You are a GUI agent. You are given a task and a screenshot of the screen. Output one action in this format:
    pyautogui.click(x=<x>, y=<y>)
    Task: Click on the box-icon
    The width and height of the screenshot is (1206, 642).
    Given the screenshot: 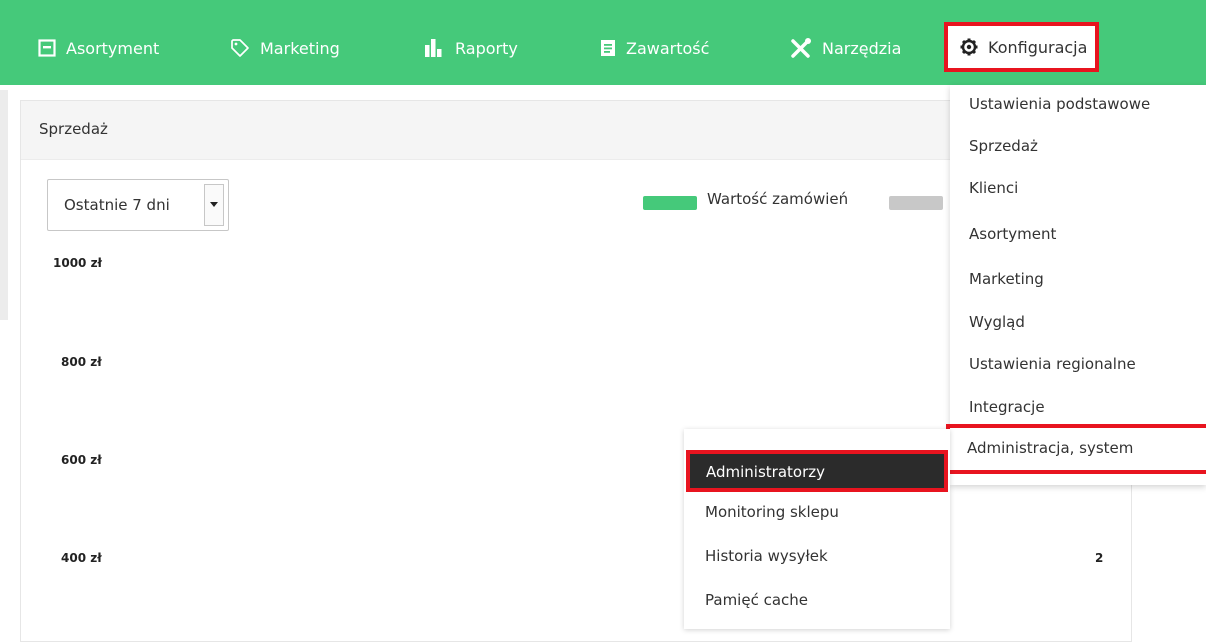 What is the action you would take?
    pyautogui.click(x=47, y=48)
    